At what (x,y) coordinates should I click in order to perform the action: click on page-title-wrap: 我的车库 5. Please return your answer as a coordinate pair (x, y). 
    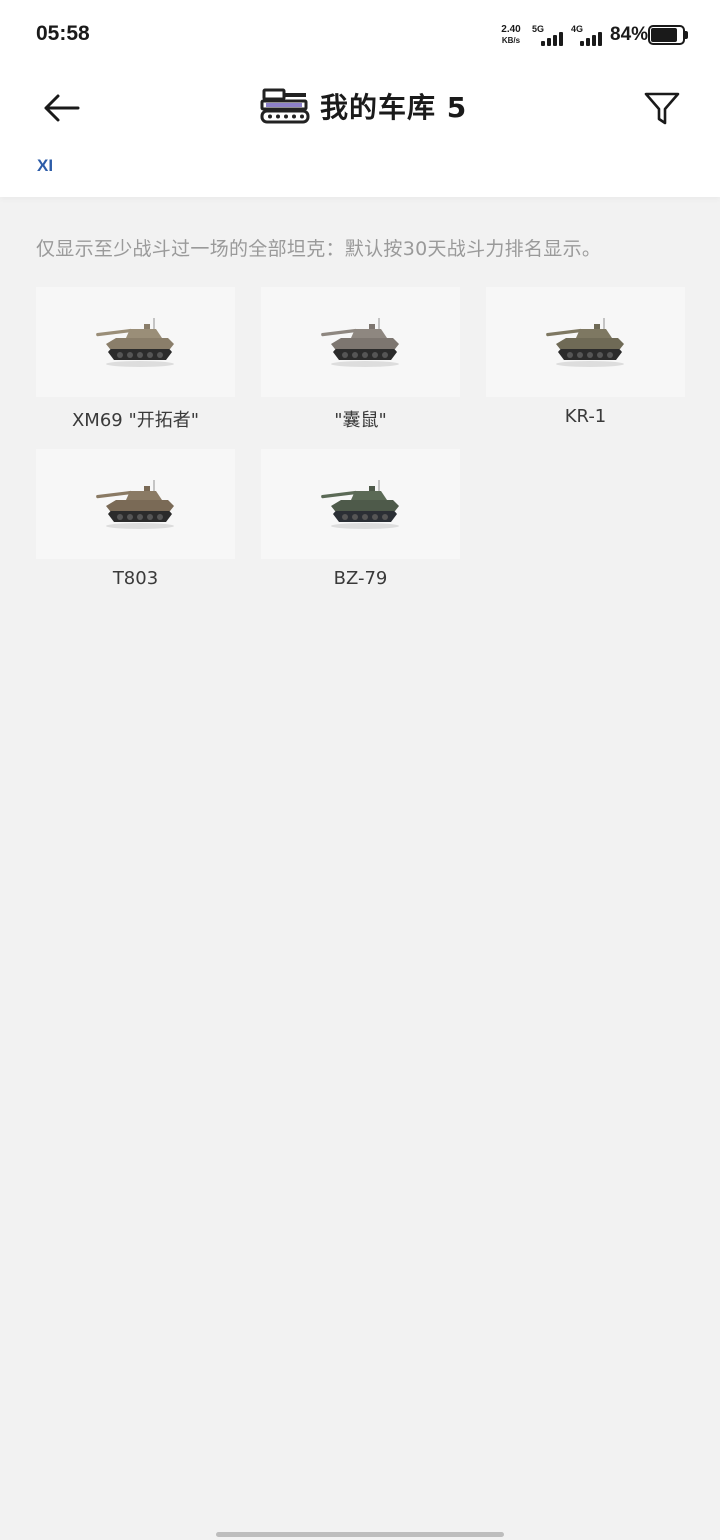
    Looking at the image, I should click on (363, 106).